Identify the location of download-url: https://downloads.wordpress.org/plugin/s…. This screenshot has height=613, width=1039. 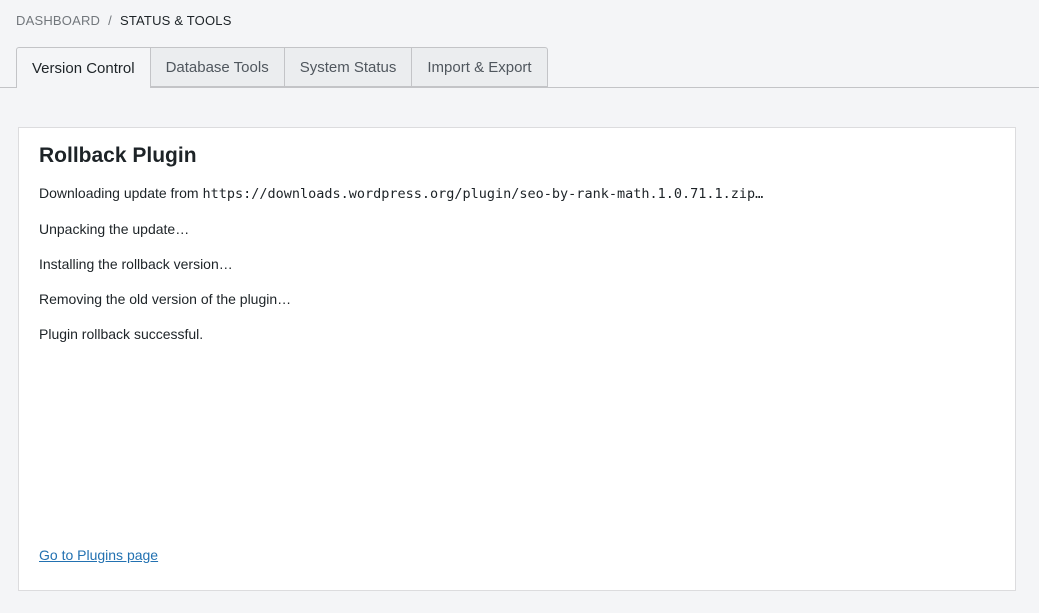
(483, 194).